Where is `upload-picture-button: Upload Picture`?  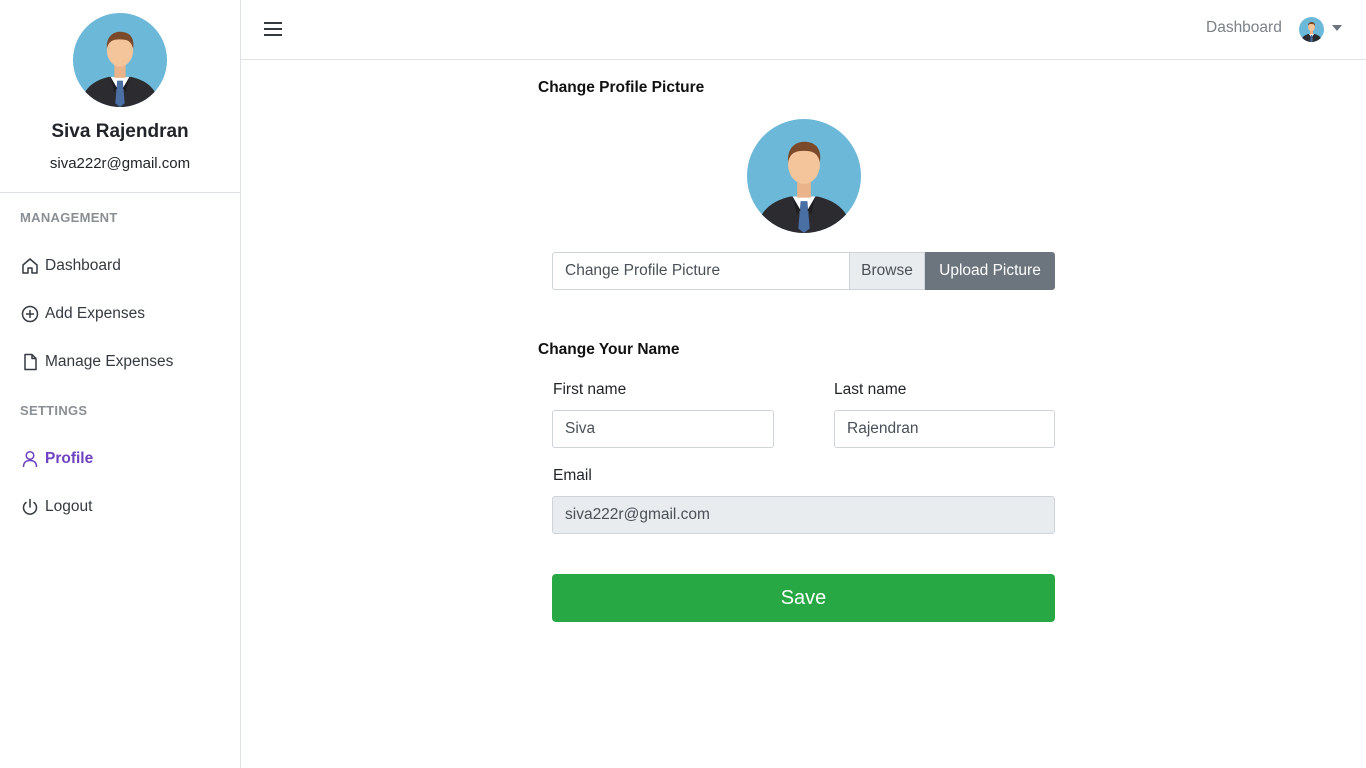 upload-picture-button: Upload Picture is located at coordinates (990, 271).